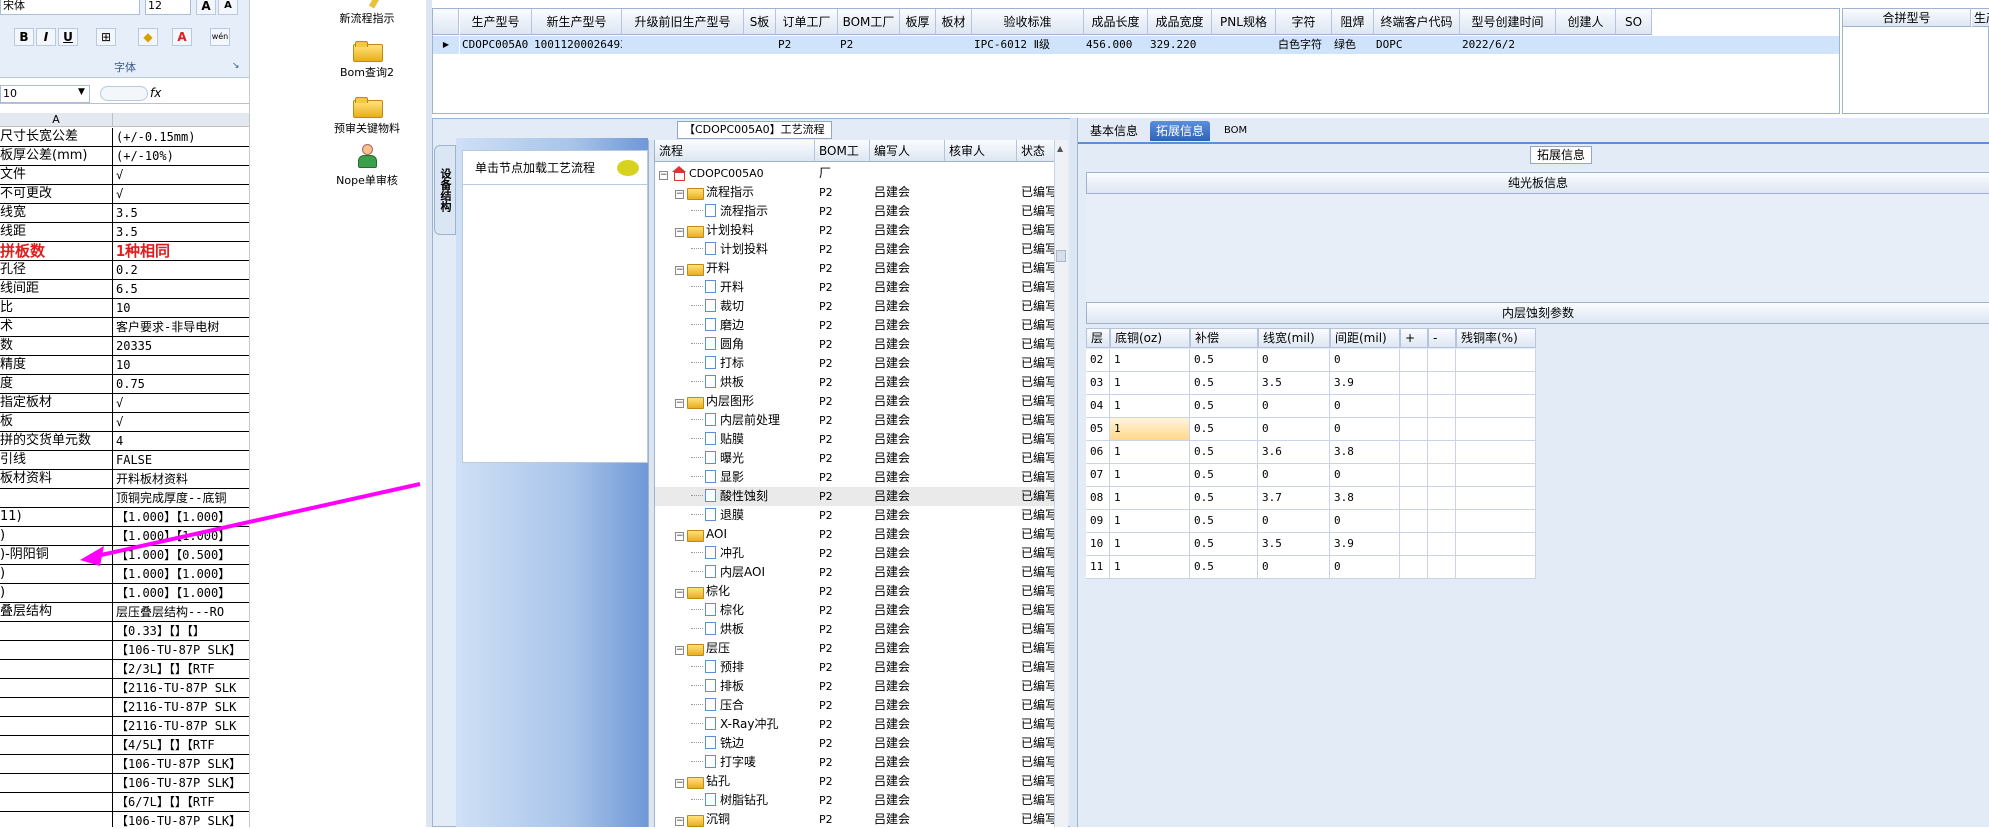 This screenshot has width=1989, height=829. Describe the element at coordinates (92, 556) in the screenshot. I see `arrow-head` at that location.